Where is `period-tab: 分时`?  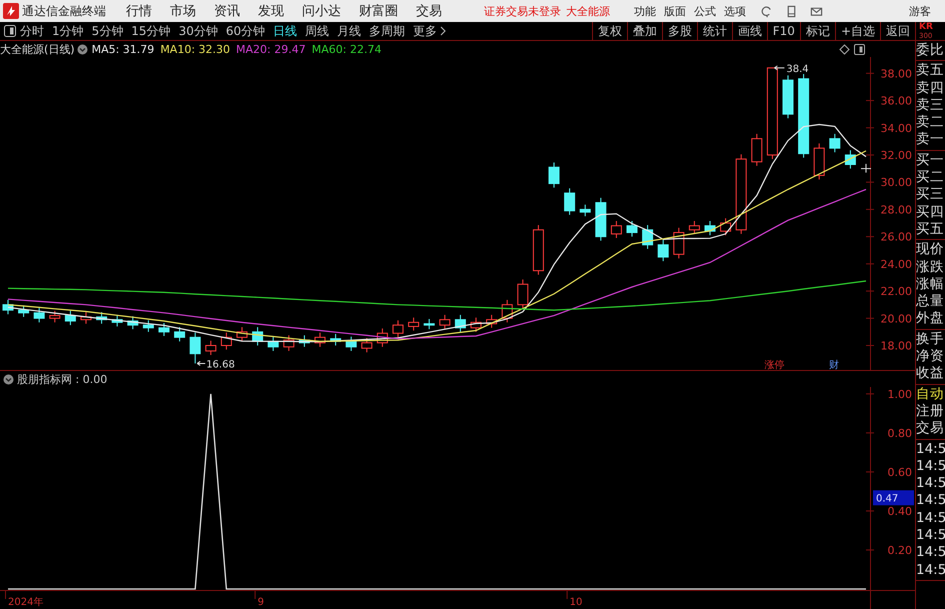
period-tab: 分时 is located at coordinates (32, 31).